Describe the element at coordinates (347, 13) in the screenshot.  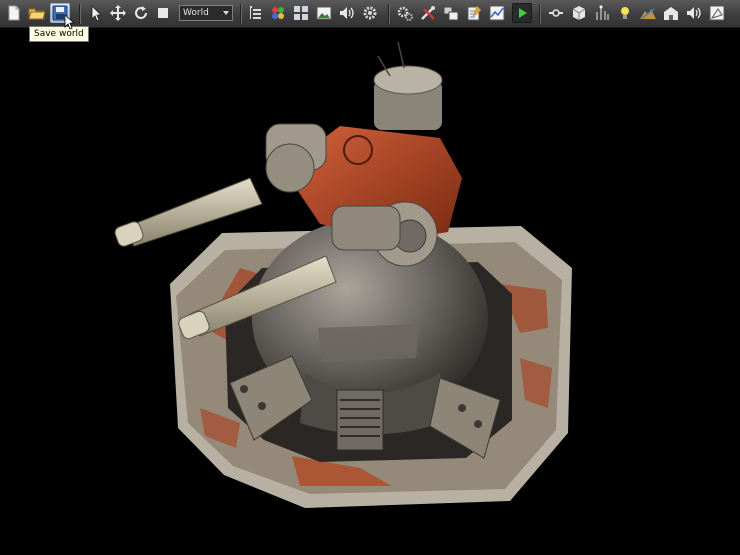
I see `sound-icon` at that location.